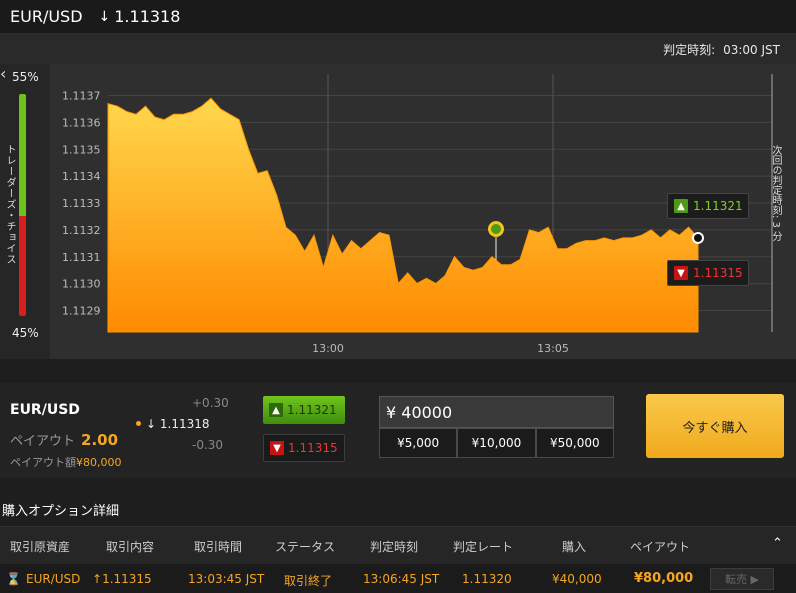  What do you see at coordinates (398, 17) in the screenshot?
I see `asset-header: EUR/USD ↓ 1.11318` at bounding box center [398, 17].